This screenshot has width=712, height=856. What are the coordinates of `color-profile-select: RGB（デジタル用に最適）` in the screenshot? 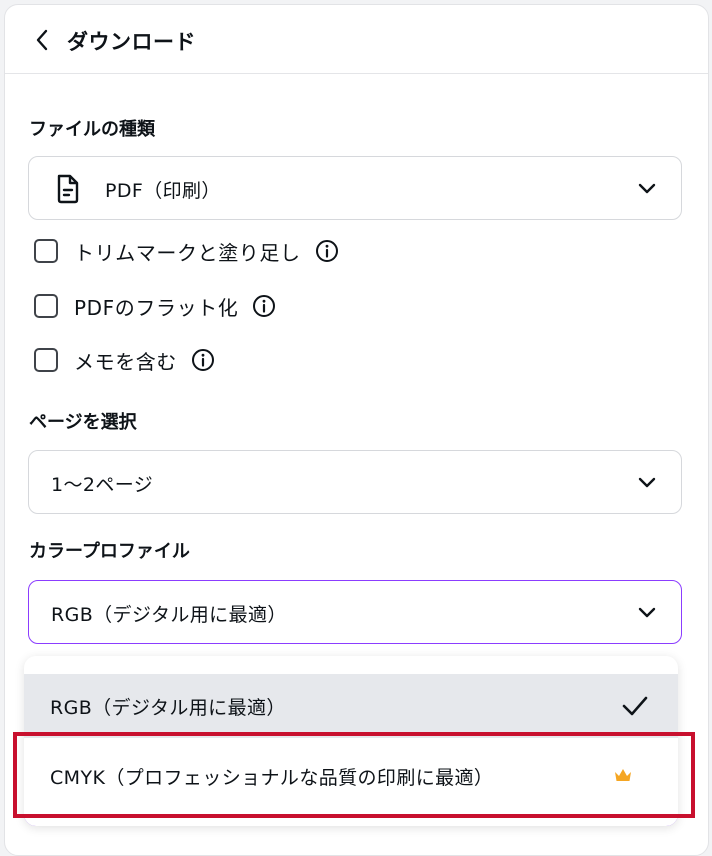 It's located at (355, 612).